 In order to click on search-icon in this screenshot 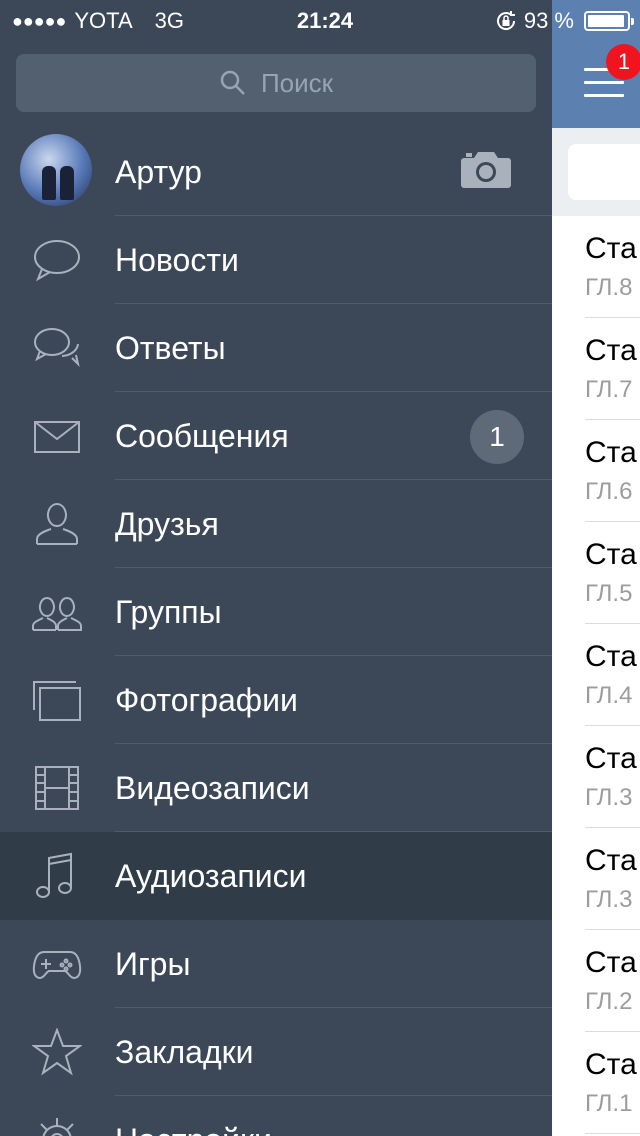, I will do `click(232, 82)`.